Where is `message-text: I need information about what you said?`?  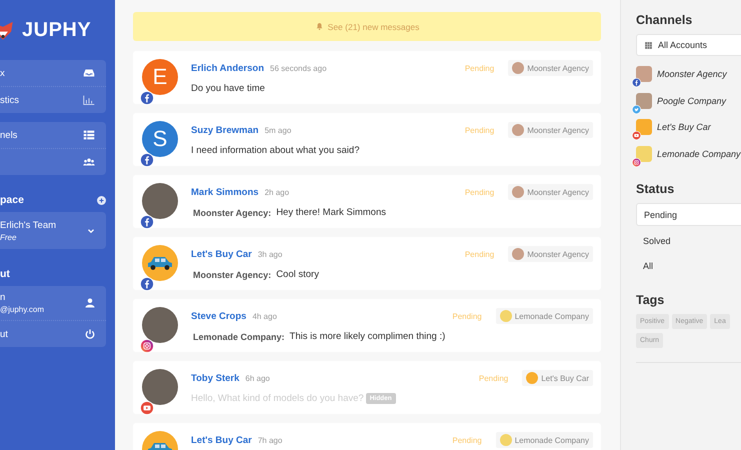
message-text: I need information about what you said? is located at coordinates (275, 150).